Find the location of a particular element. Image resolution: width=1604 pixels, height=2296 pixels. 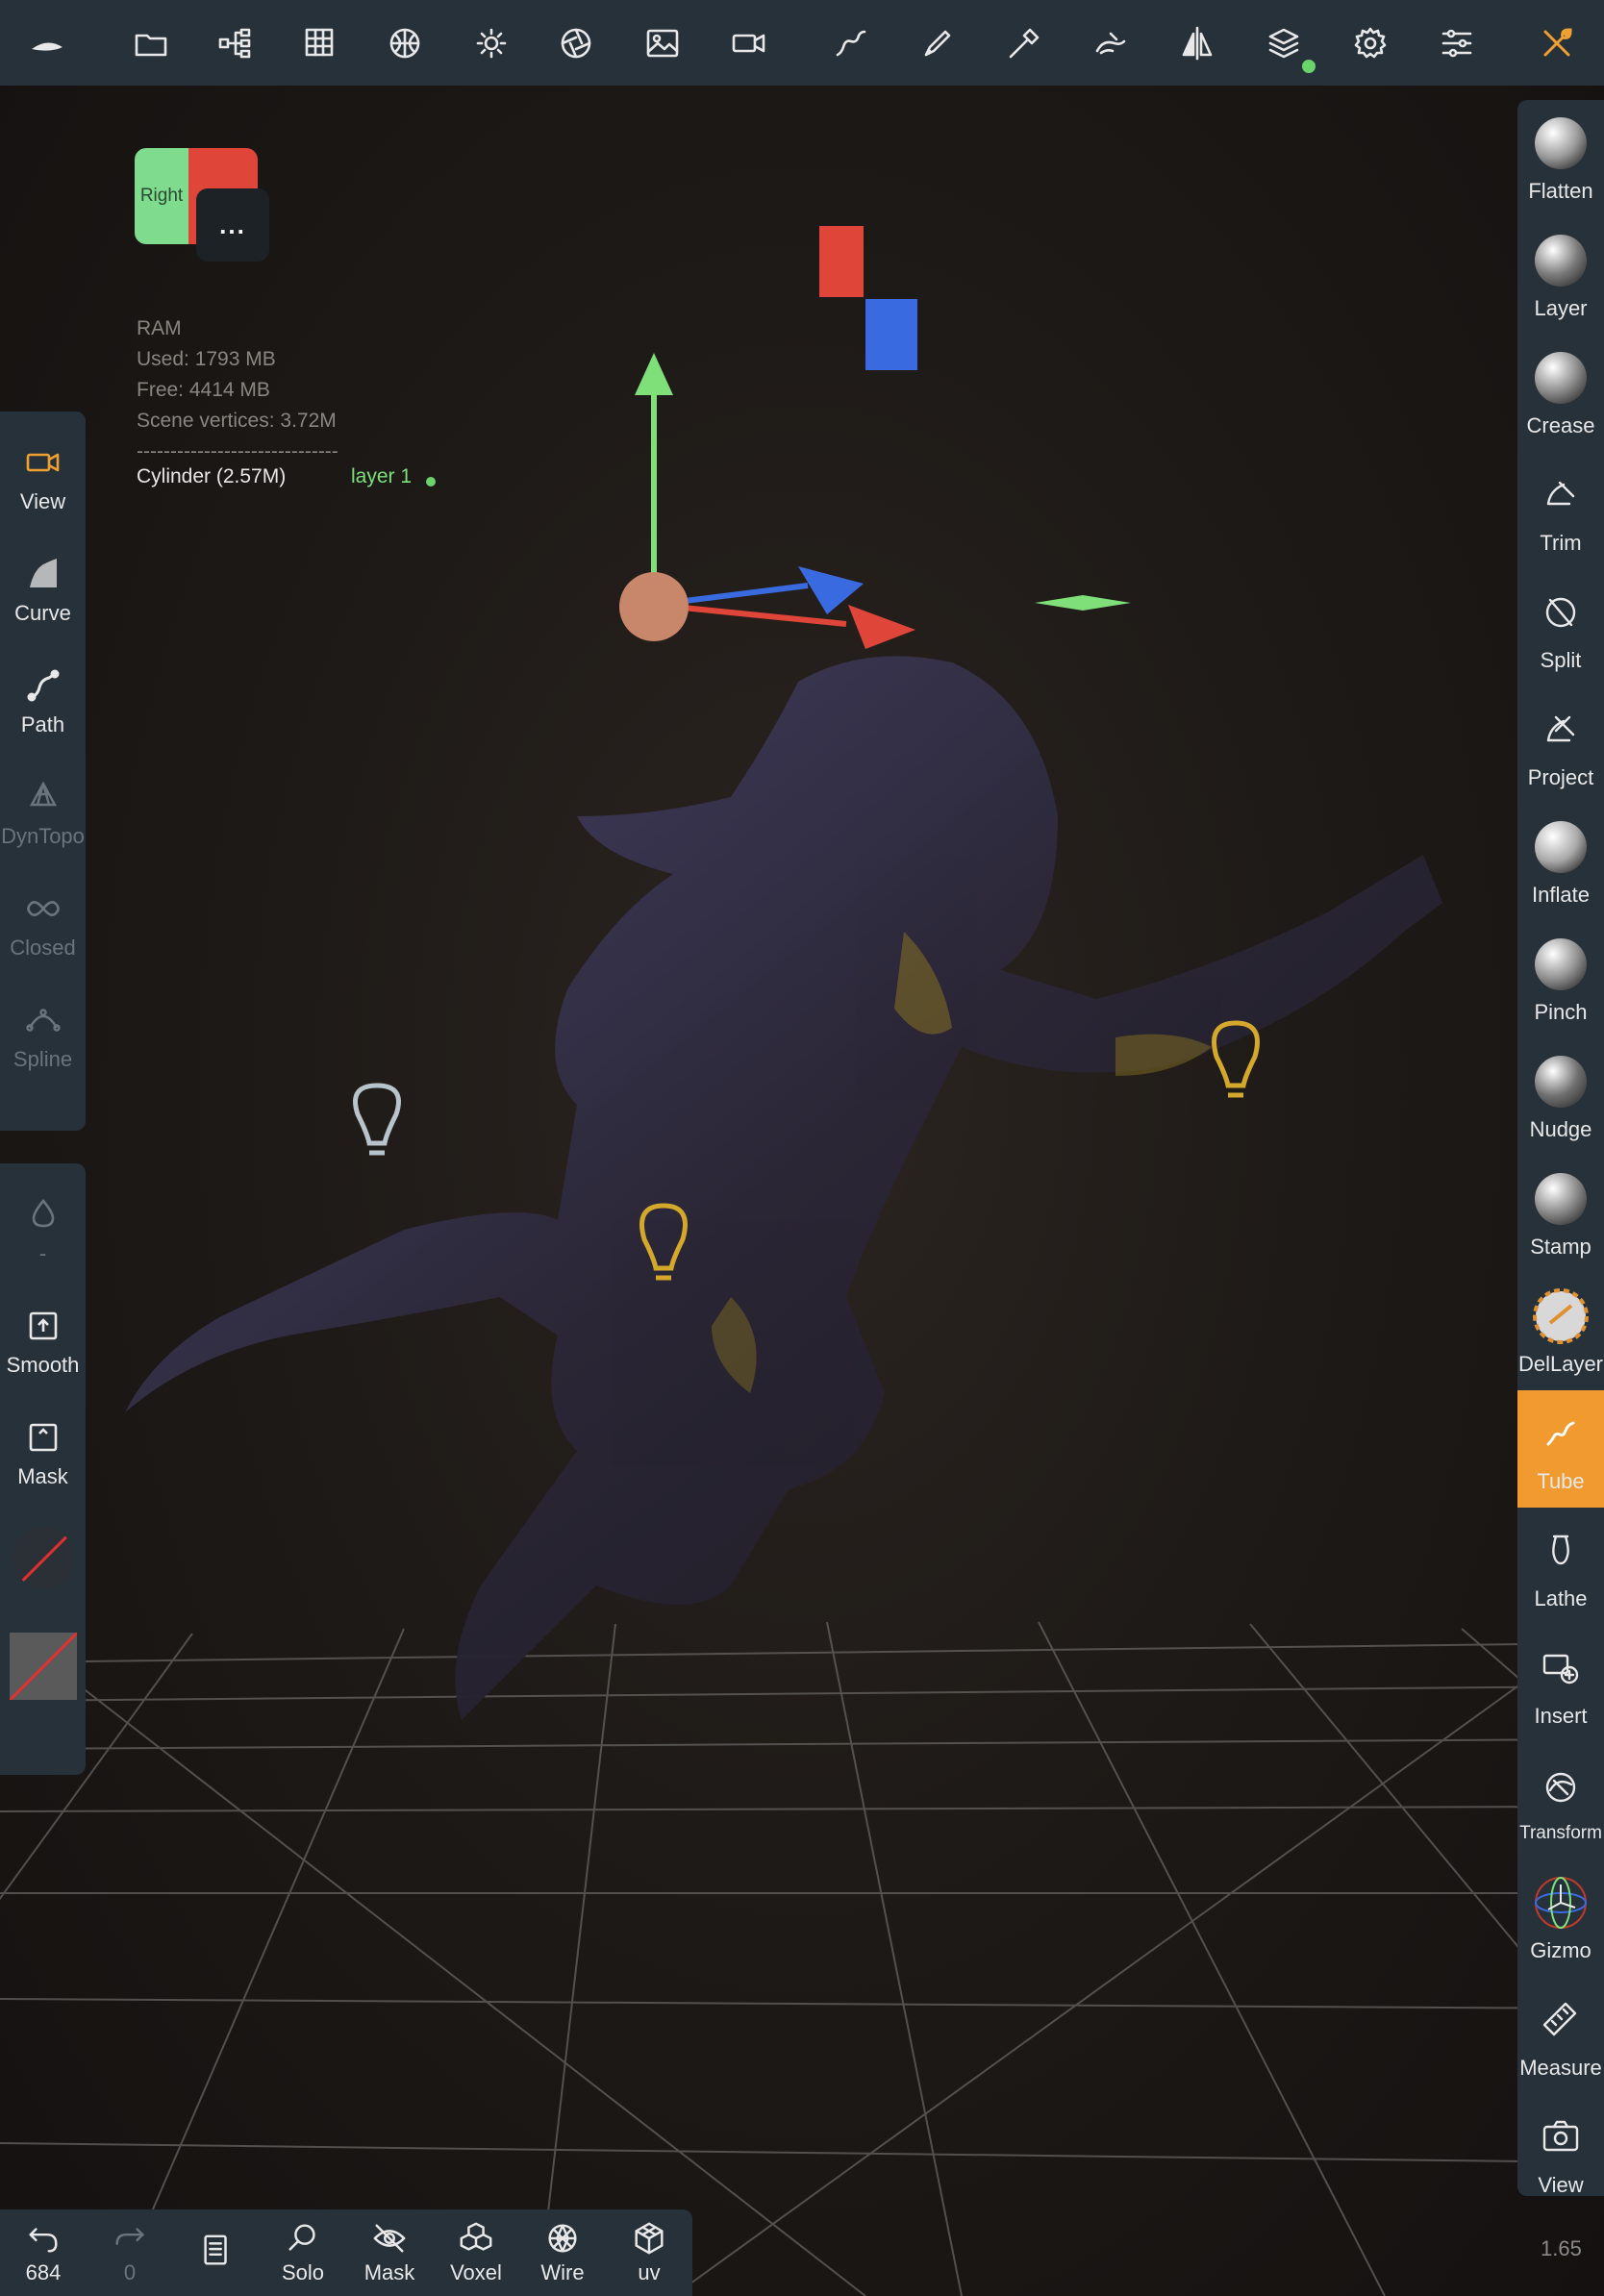

tool-label: Pinch is located at coordinates (1561, 1012).